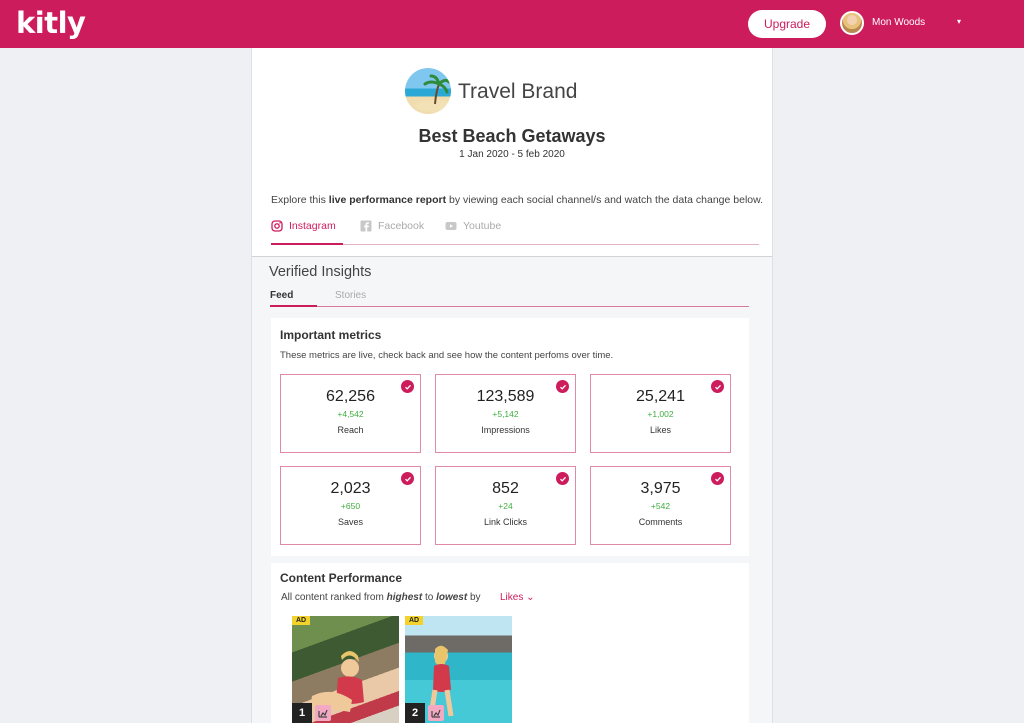  I want to click on metric-label: Impressions, so click(505, 430).